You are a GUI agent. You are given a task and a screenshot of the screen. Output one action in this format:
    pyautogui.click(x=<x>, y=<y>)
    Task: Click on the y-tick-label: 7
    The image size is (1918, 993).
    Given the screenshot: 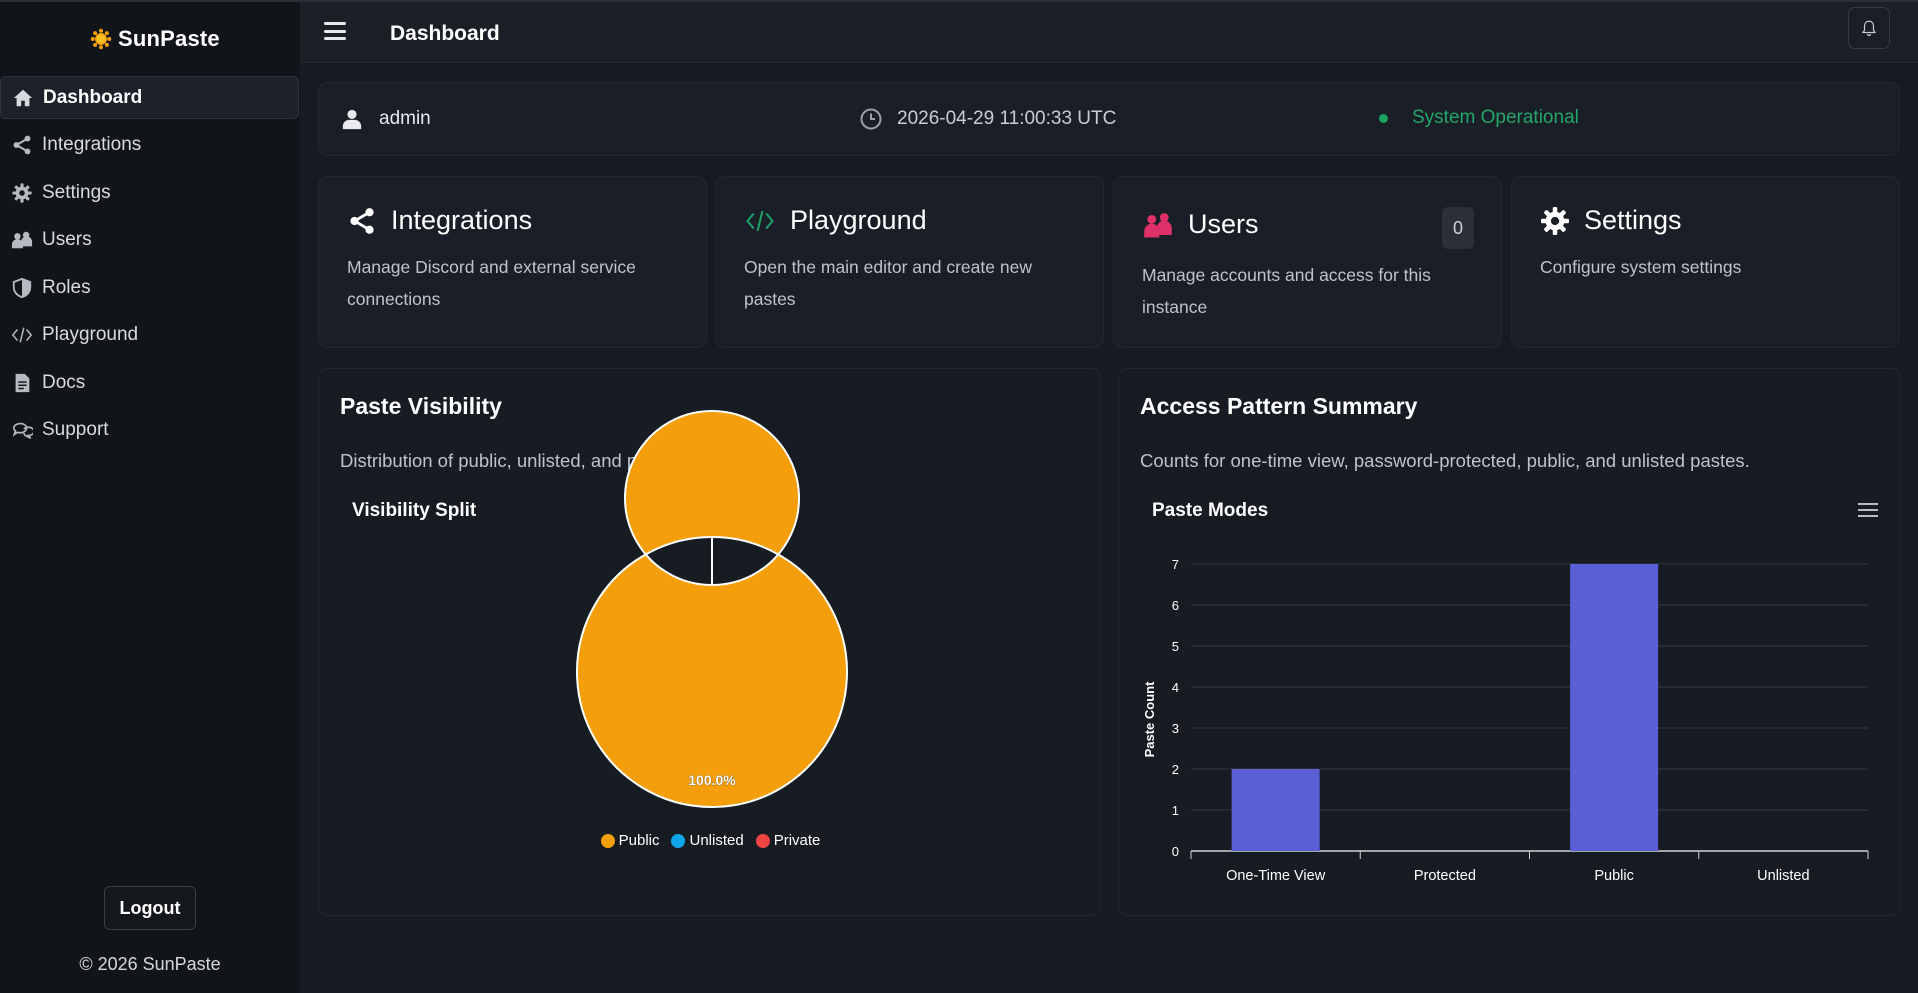 What is the action you would take?
    pyautogui.click(x=1175, y=564)
    